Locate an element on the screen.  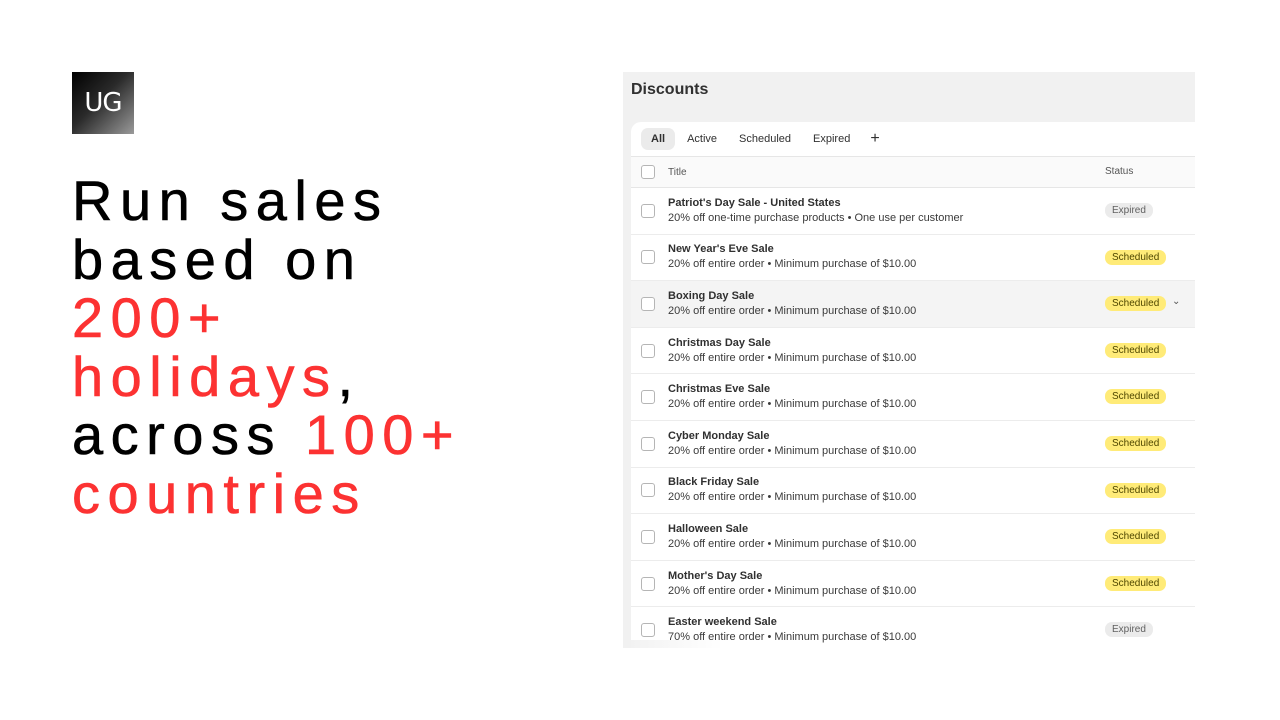
headline-line-2: based on is located at coordinates (217, 259).